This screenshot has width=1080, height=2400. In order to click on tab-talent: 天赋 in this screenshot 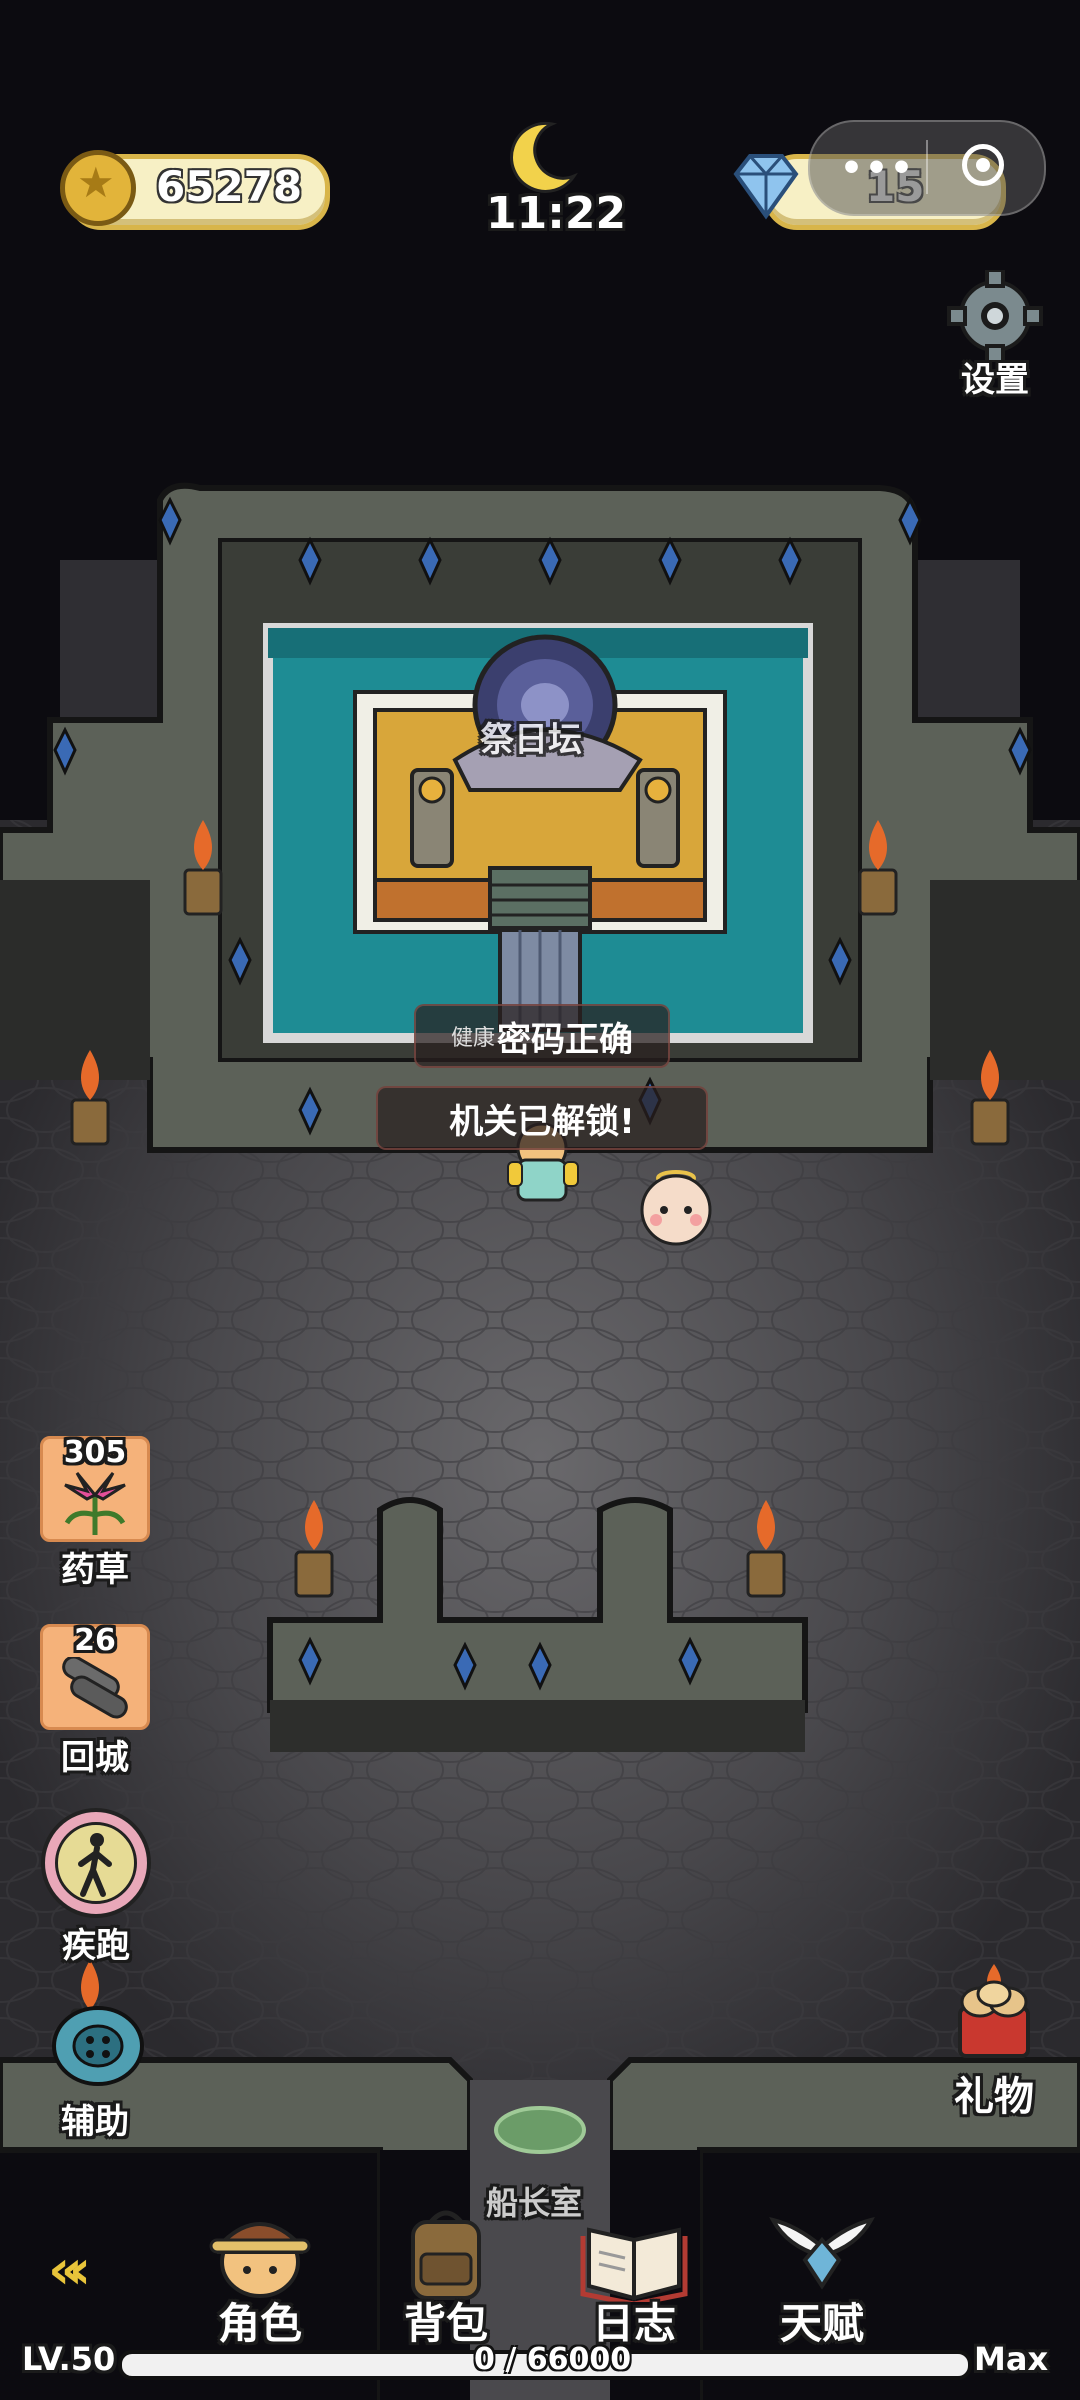, I will do `click(822, 2278)`.